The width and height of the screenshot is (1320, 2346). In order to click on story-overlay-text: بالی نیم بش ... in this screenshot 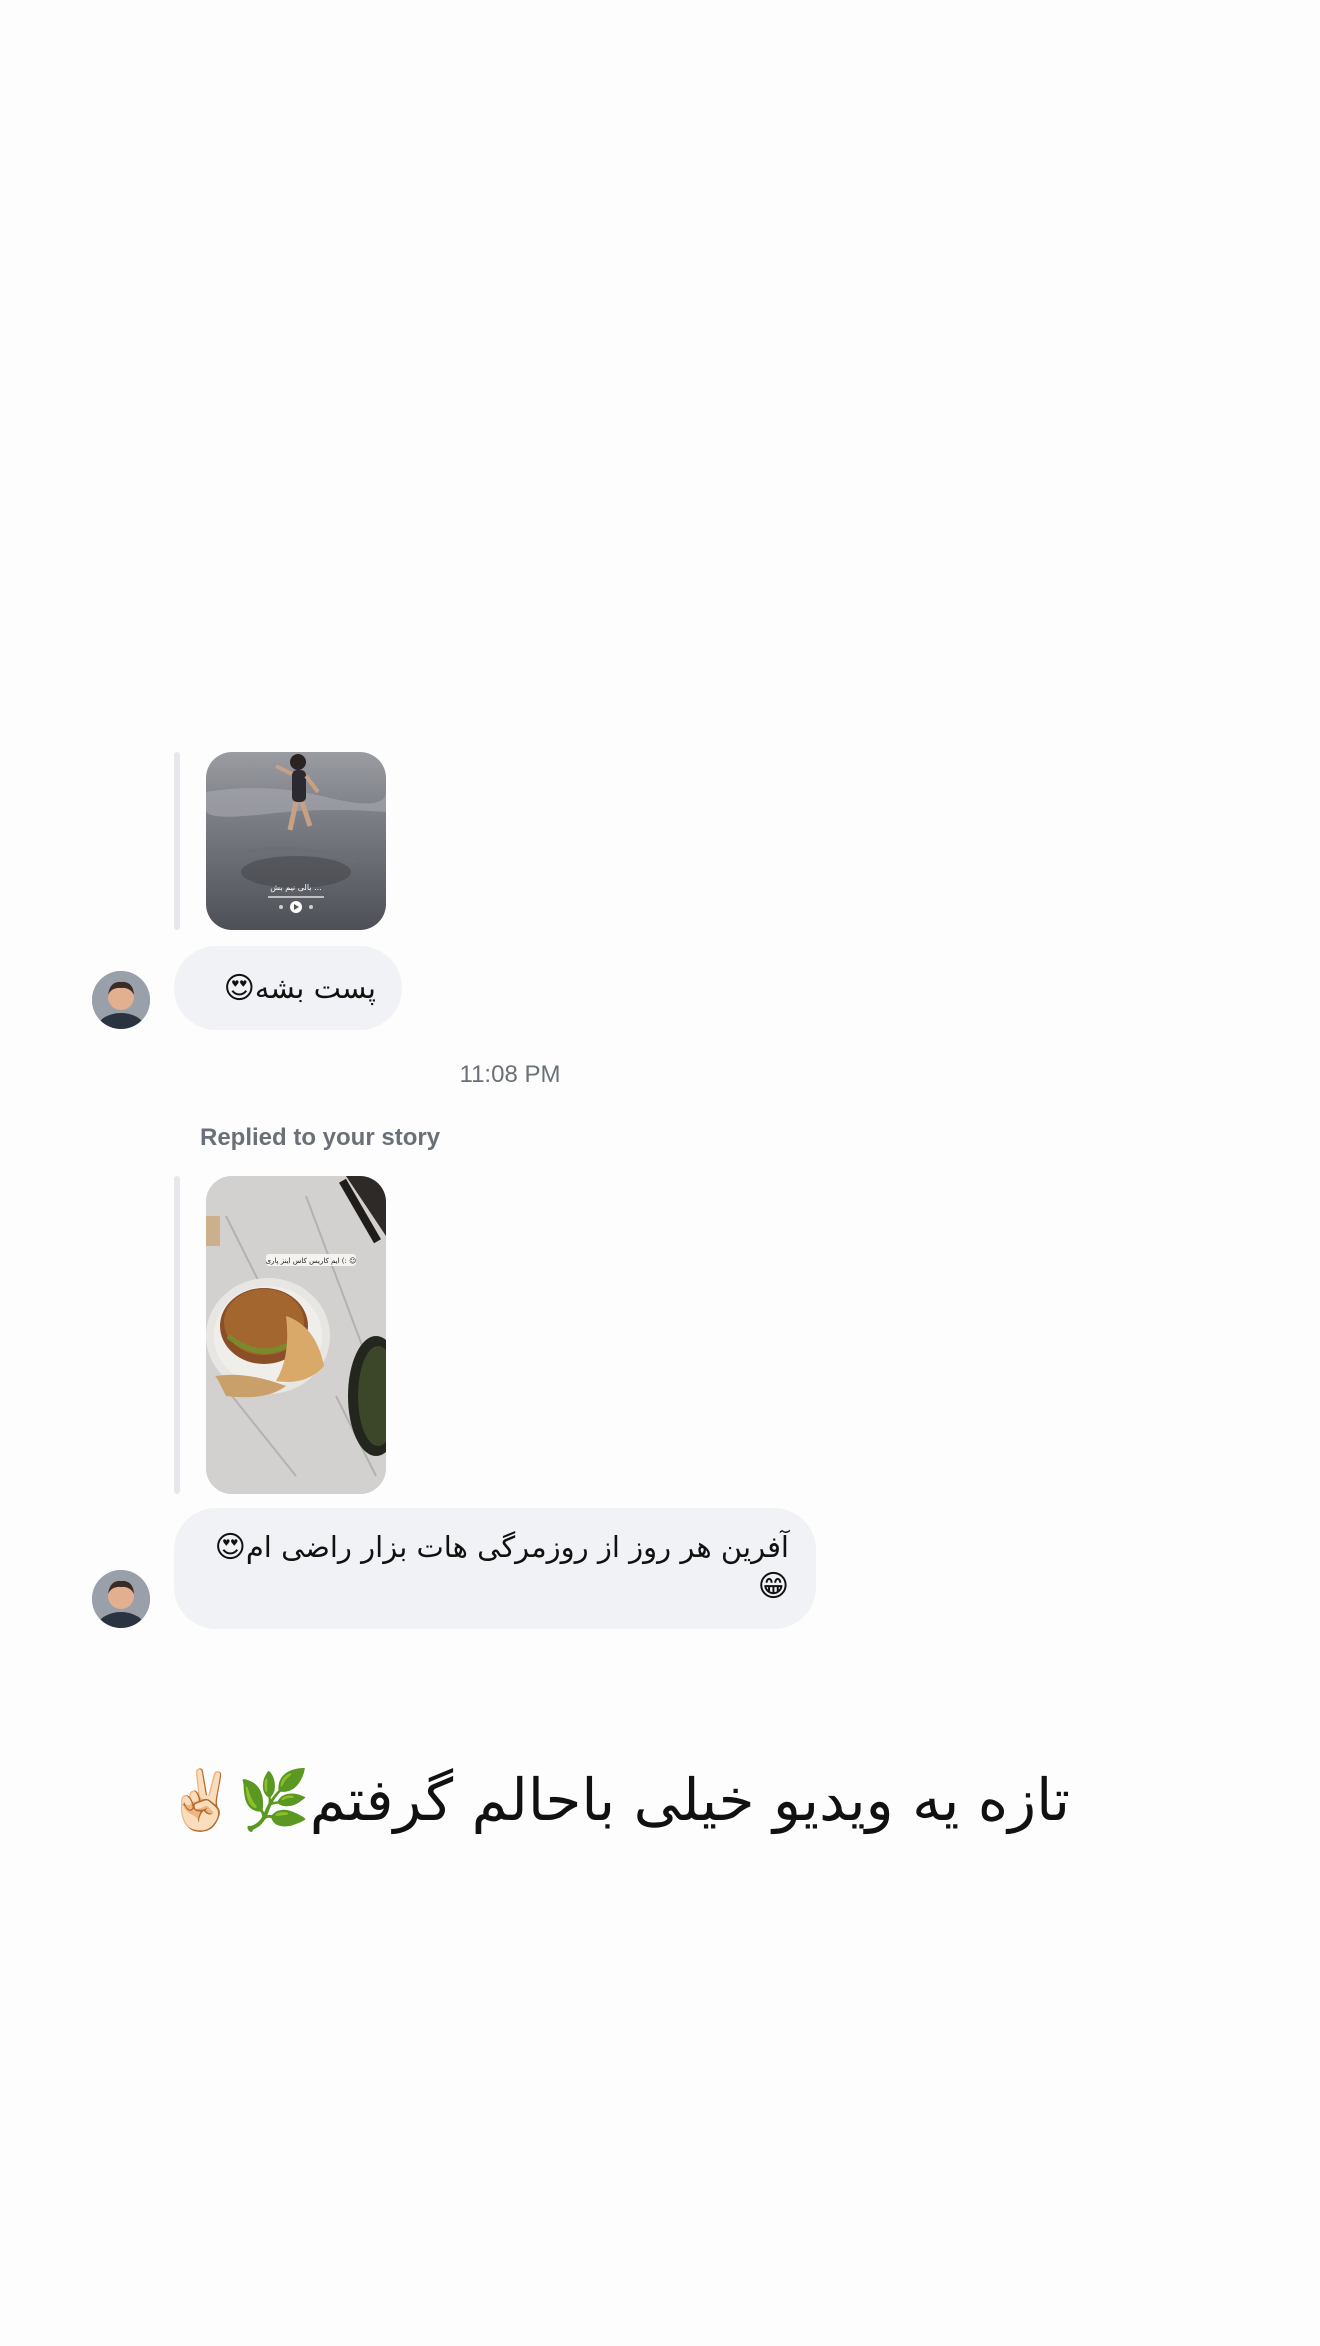, I will do `click(295, 887)`.